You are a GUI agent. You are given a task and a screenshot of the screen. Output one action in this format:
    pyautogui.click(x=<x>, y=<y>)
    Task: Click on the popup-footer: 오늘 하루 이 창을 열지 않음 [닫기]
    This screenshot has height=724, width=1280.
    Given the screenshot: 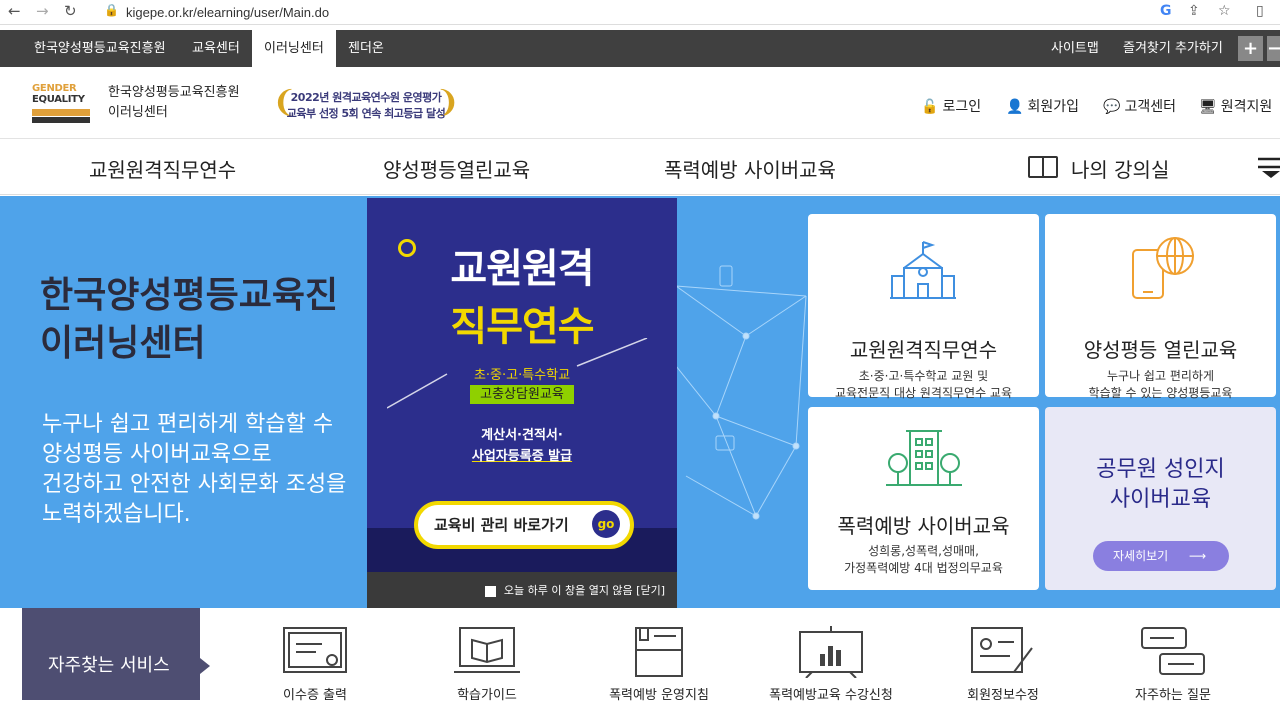 What is the action you would take?
    pyautogui.click(x=522, y=591)
    